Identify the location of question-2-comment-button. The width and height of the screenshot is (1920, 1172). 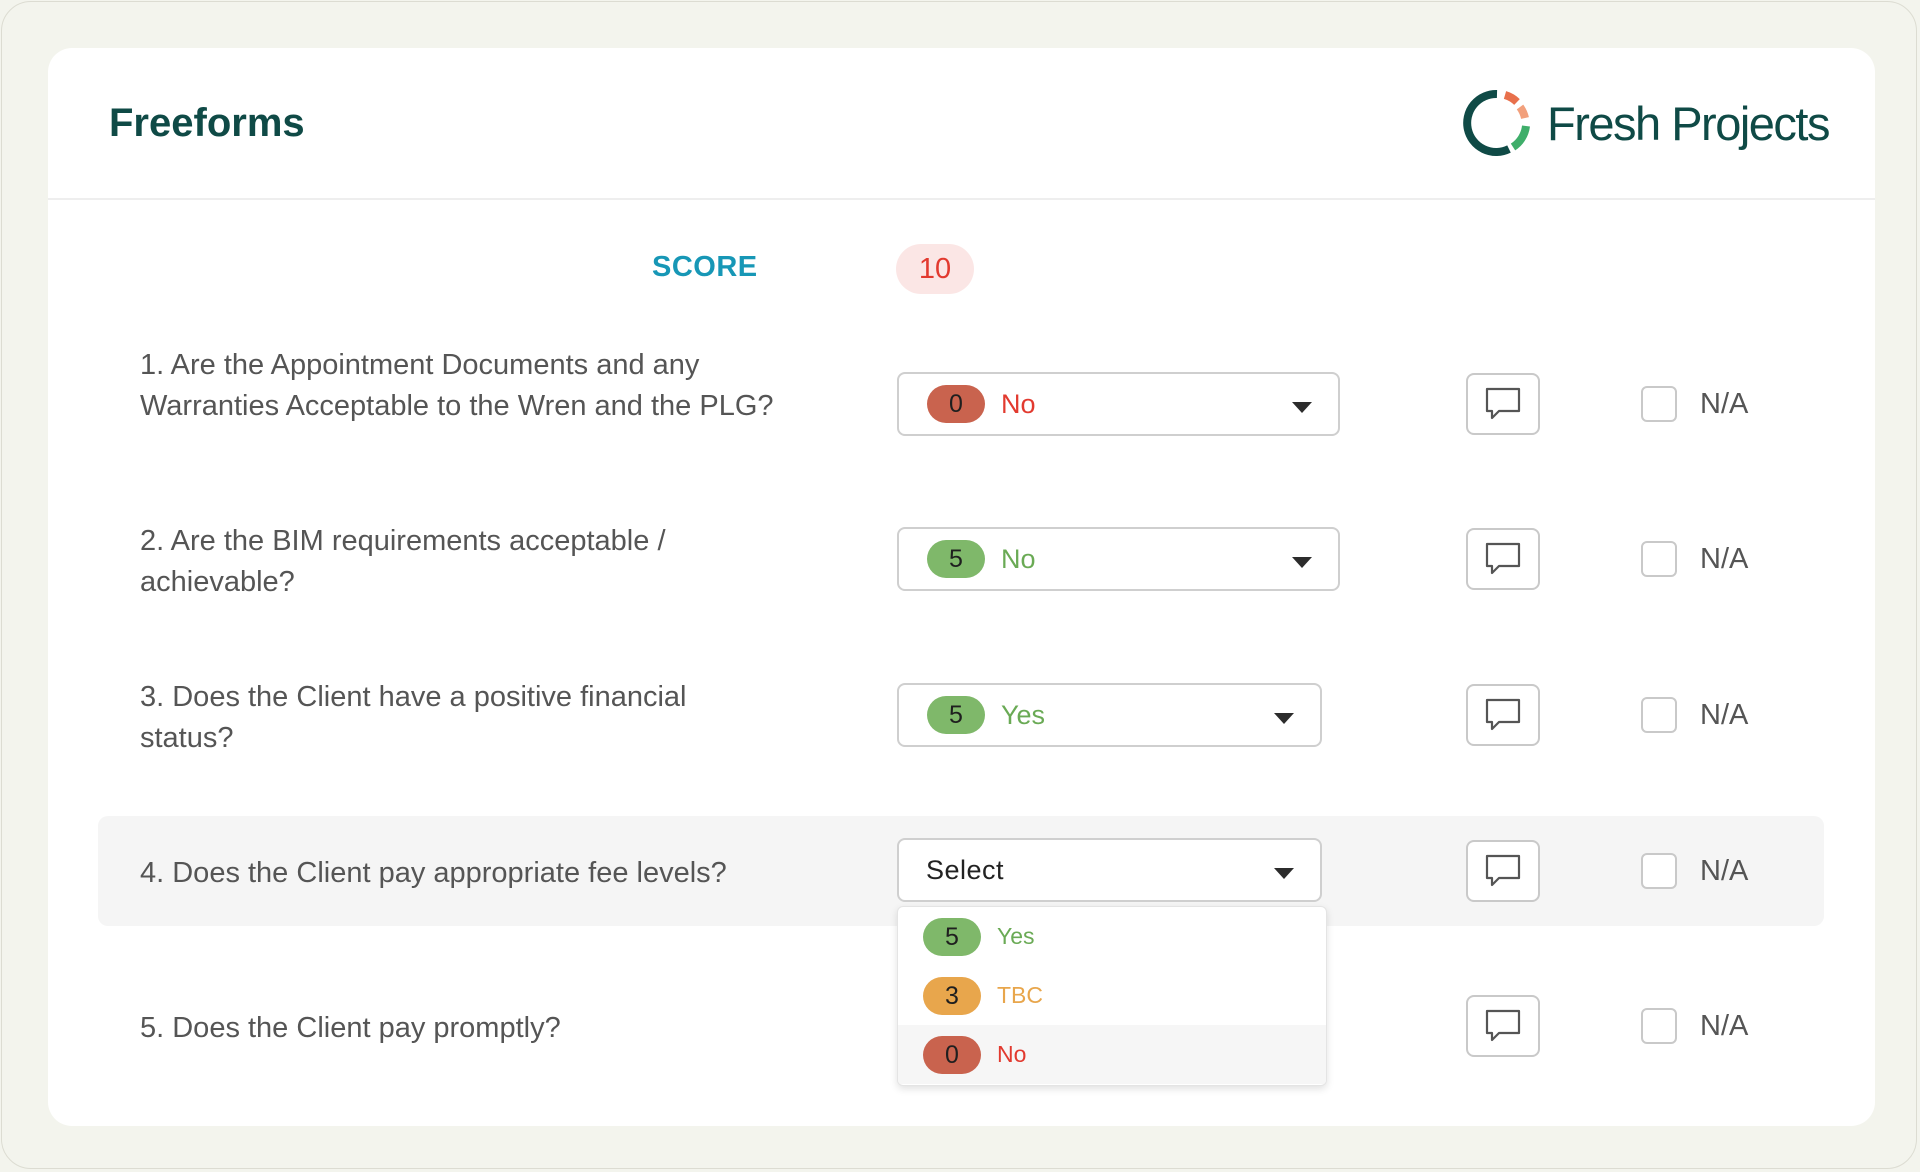
(1503, 559).